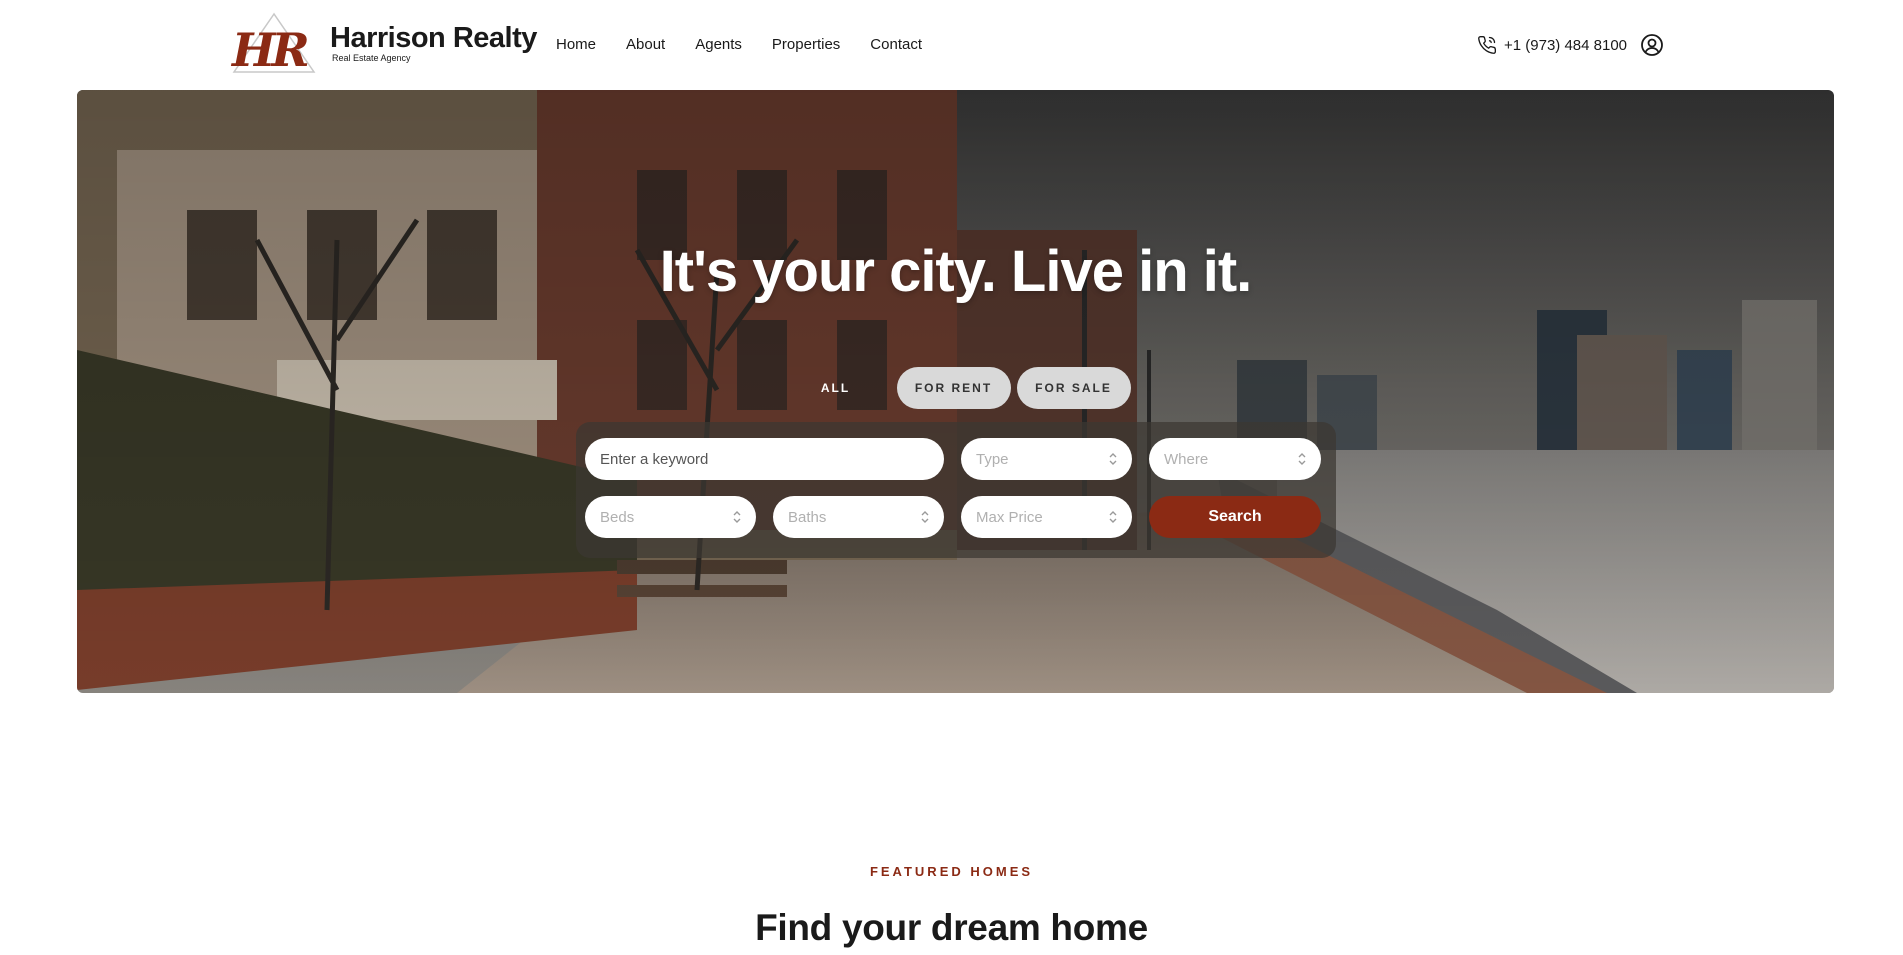 The width and height of the screenshot is (1903, 955). What do you see at coordinates (896, 45) in the screenshot?
I see `nav-contact: Contact` at bounding box center [896, 45].